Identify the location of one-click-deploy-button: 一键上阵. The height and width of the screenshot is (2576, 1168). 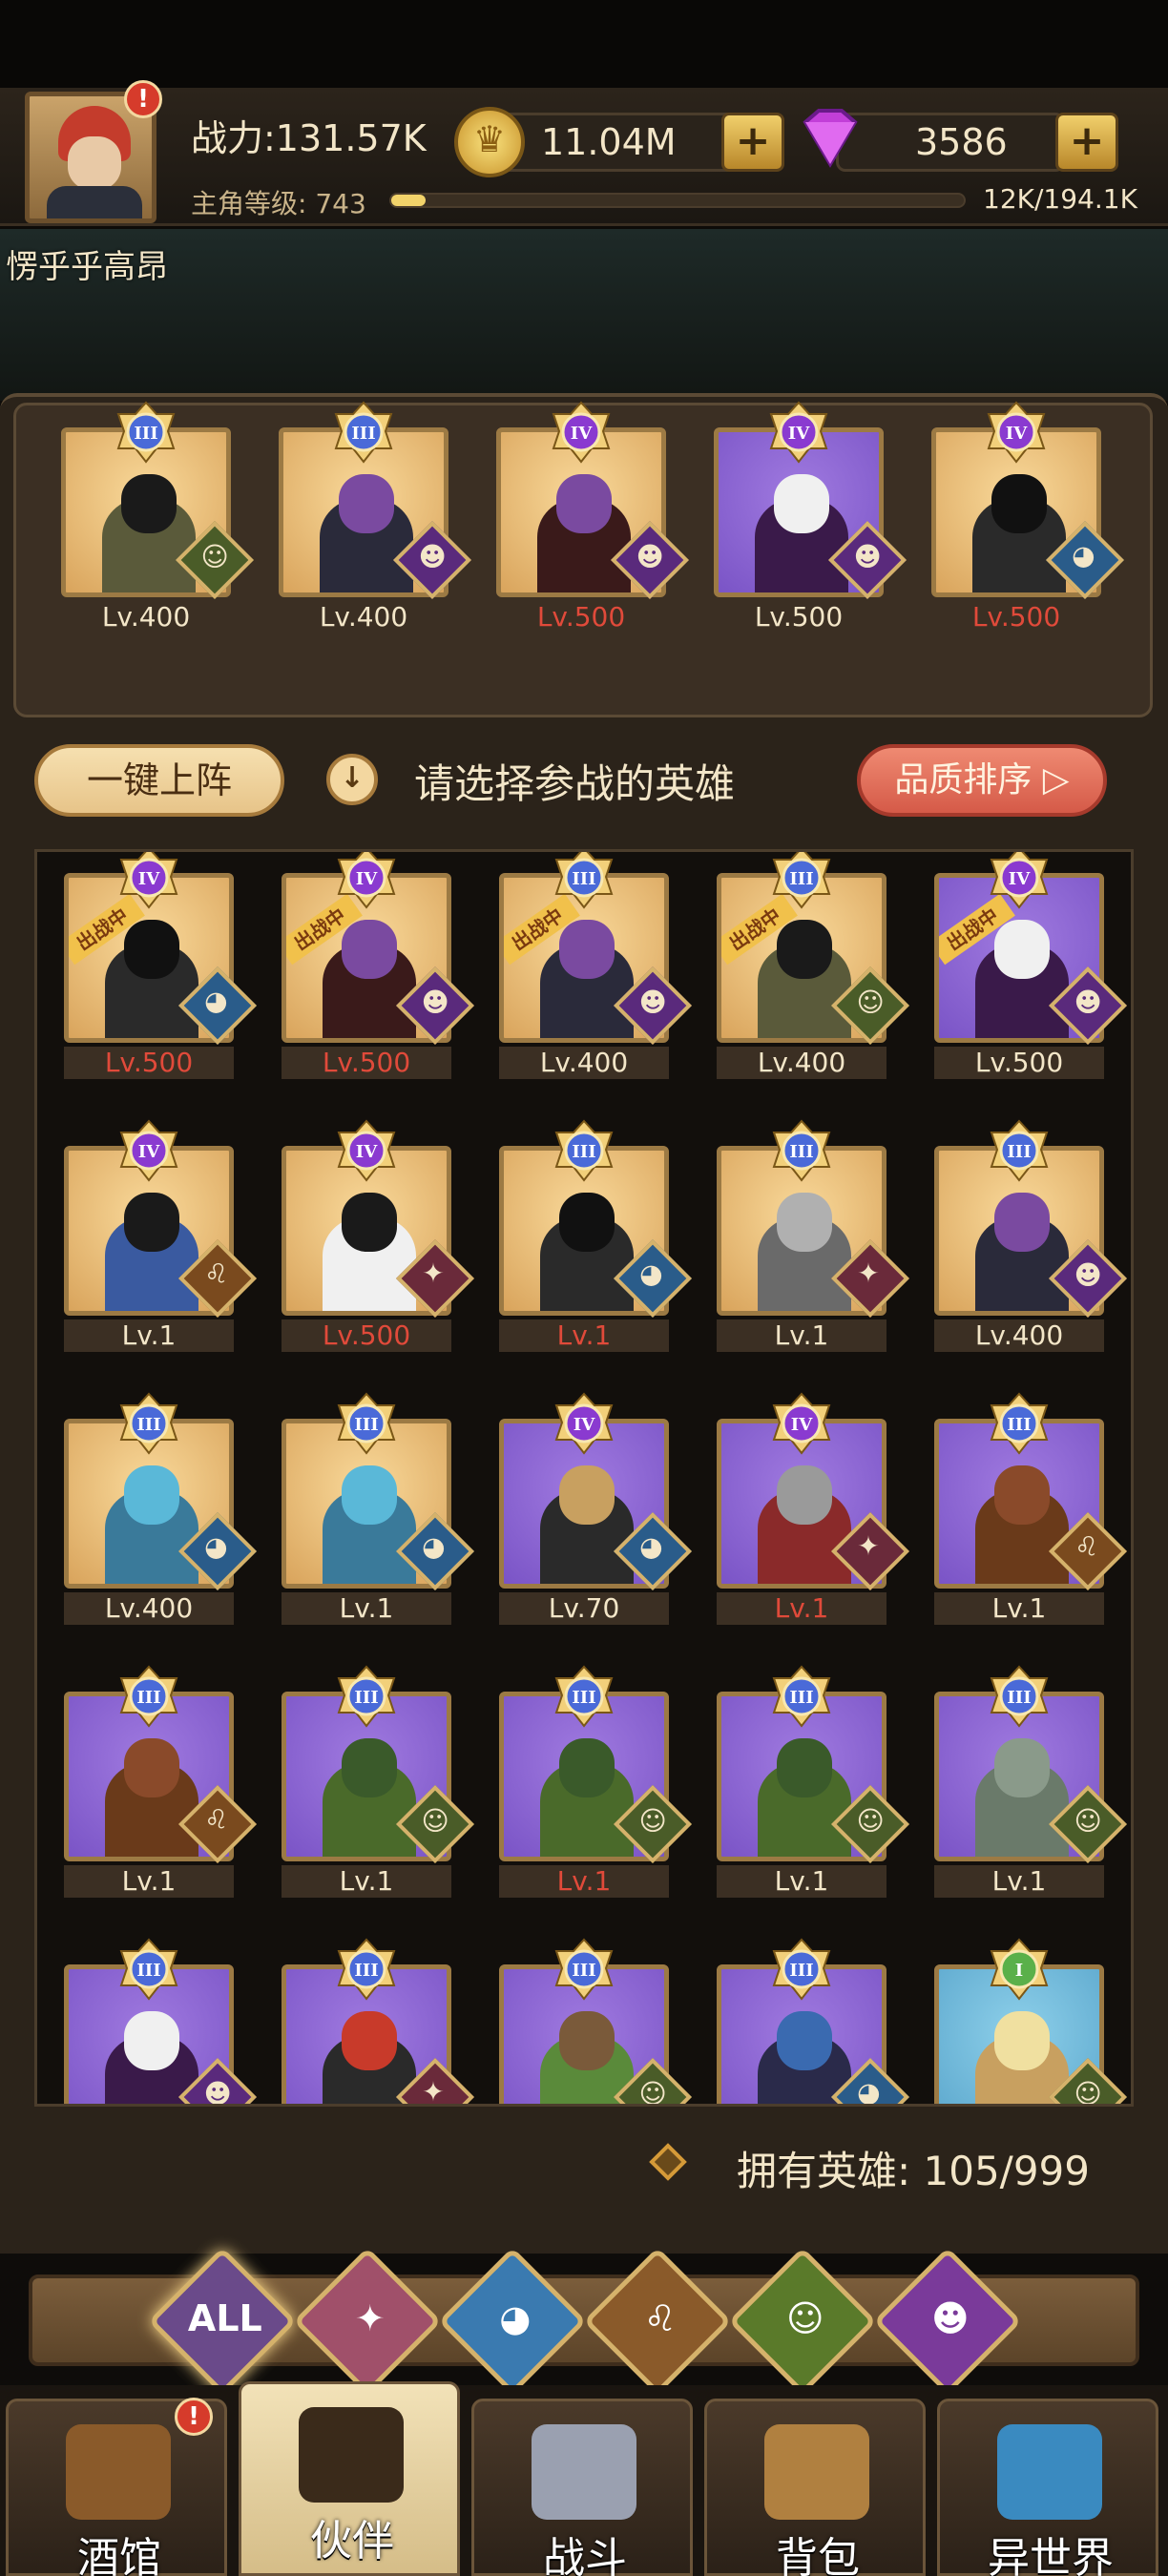
(159, 780).